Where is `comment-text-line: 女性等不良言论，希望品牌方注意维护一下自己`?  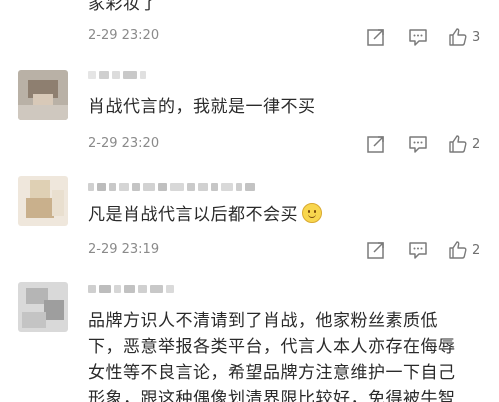
comment-text-line: 女性等不良言论，希望品牌方注意维护一下自己 is located at coordinates (272, 373).